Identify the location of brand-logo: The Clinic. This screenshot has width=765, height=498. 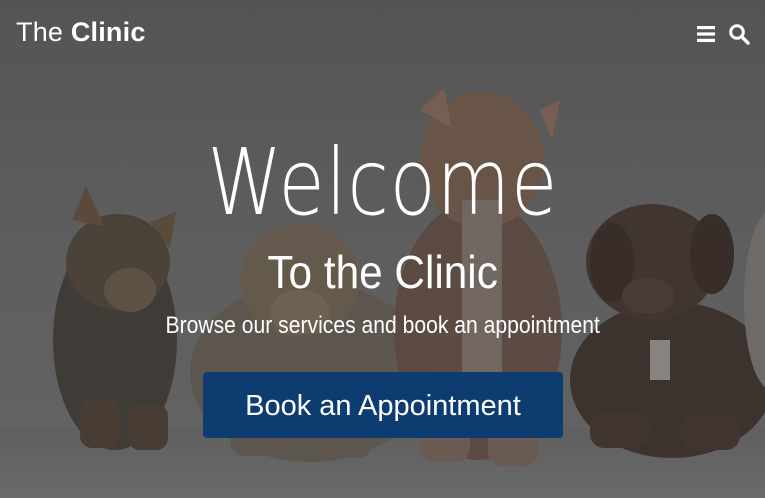
(81, 32).